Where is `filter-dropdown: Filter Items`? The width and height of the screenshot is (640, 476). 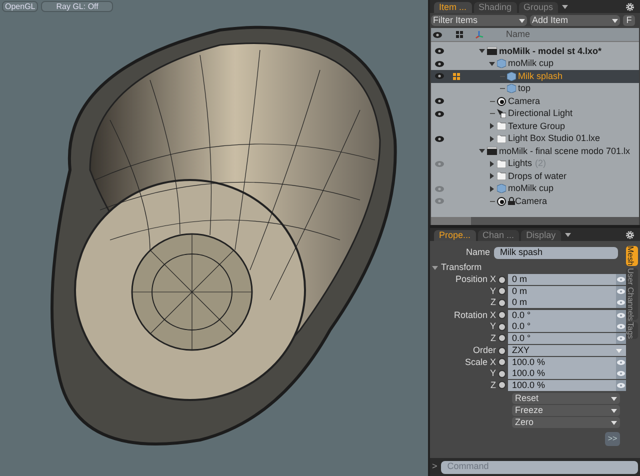 filter-dropdown: Filter Items is located at coordinates (479, 20).